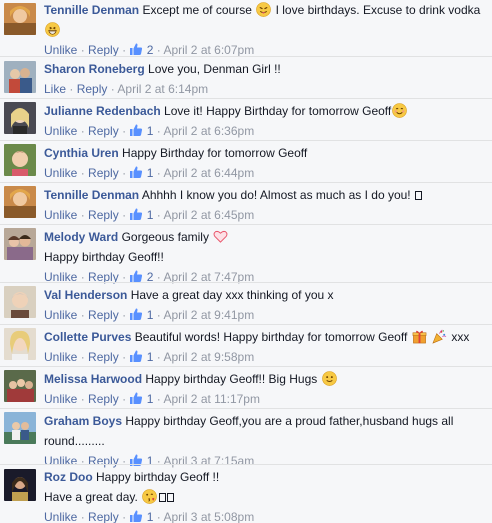 The image size is (492, 523). I want to click on like-count: 2, so click(150, 50).